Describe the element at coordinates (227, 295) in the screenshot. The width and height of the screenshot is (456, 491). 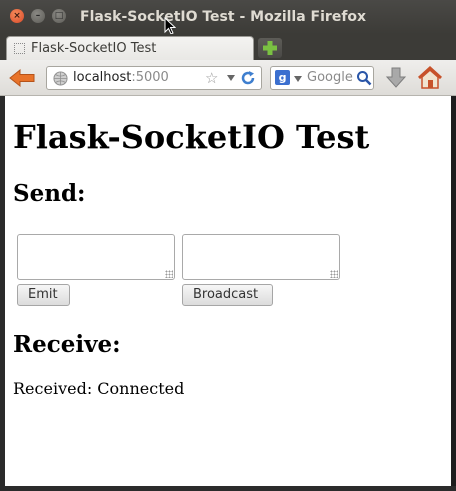
I see `broadcast-button: Broadcast` at that location.